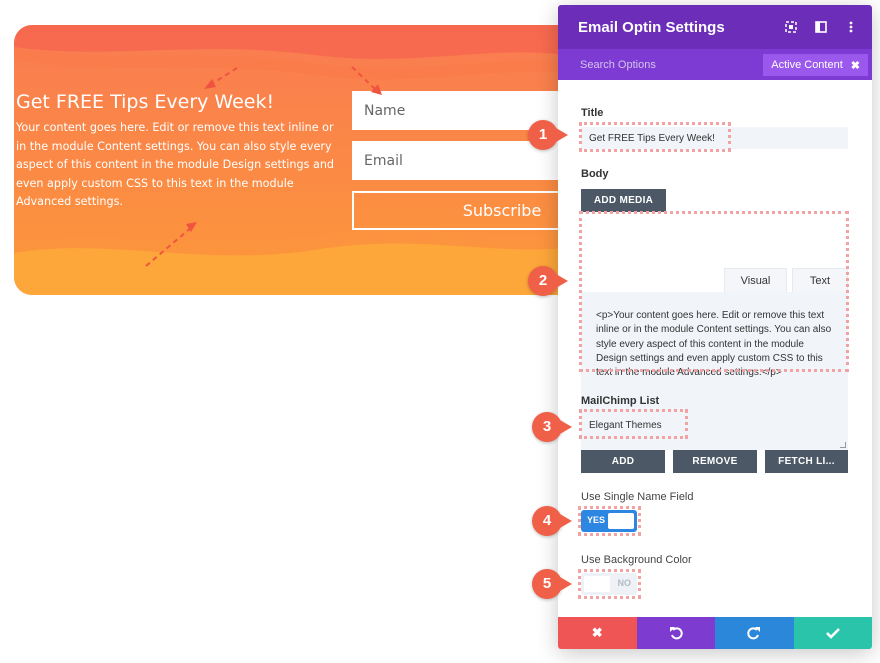 The height and width of the screenshot is (663, 880). I want to click on save-button, so click(832, 633).